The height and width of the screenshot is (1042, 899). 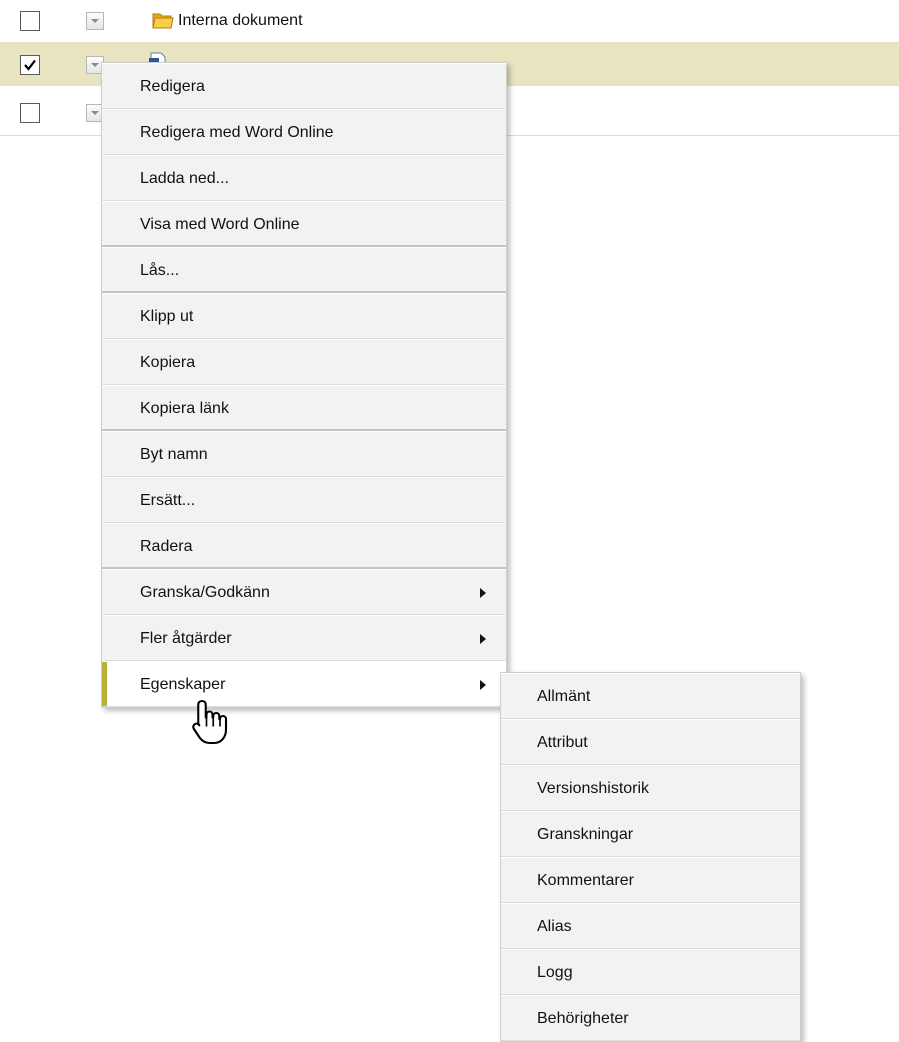 I want to click on menu-item-egenskaper: Egenskaper, so click(x=304, y=684).